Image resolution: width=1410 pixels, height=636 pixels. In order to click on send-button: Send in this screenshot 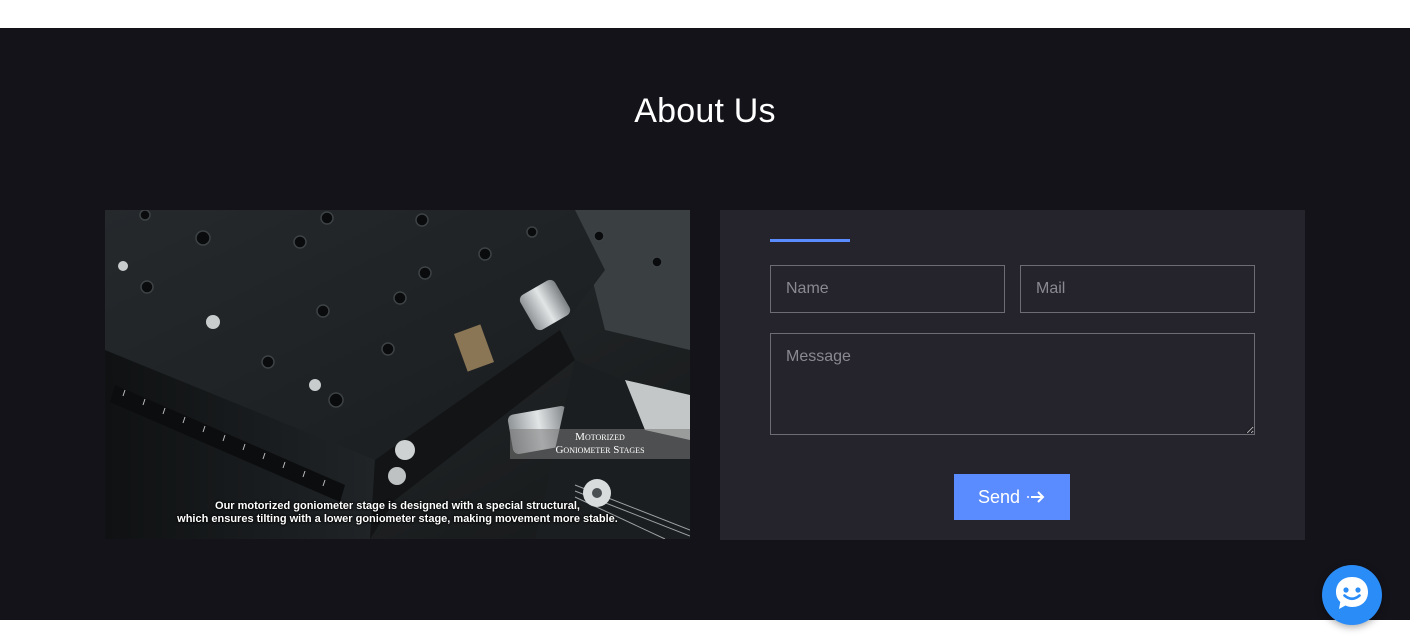, I will do `click(1012, 497)`.